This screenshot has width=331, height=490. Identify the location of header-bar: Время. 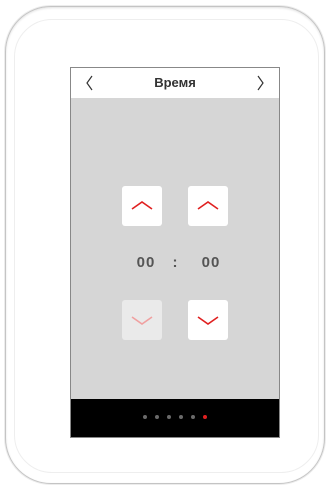
(175, 83).